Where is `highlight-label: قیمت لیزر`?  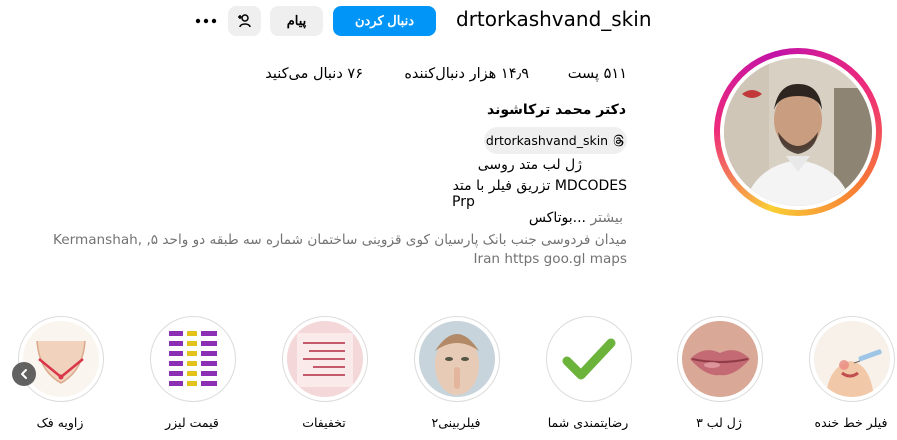 highlight-label: قیمت لیزر is located at coordinates (192, 422).